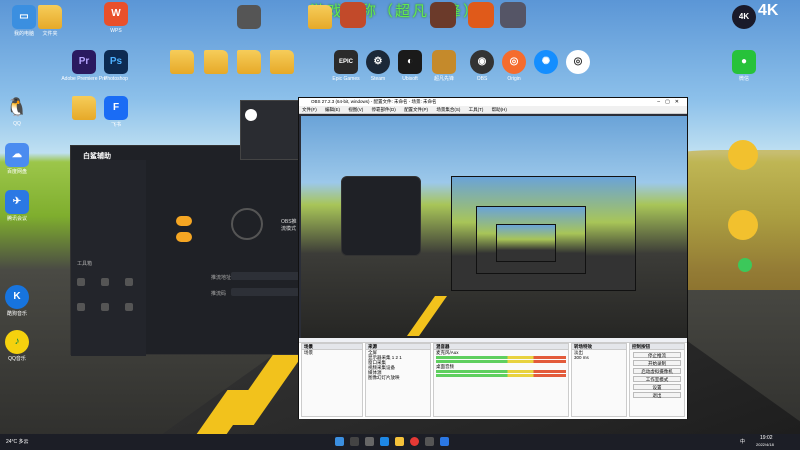  I want to click on field-label: 推流地址, so click(221, 278).